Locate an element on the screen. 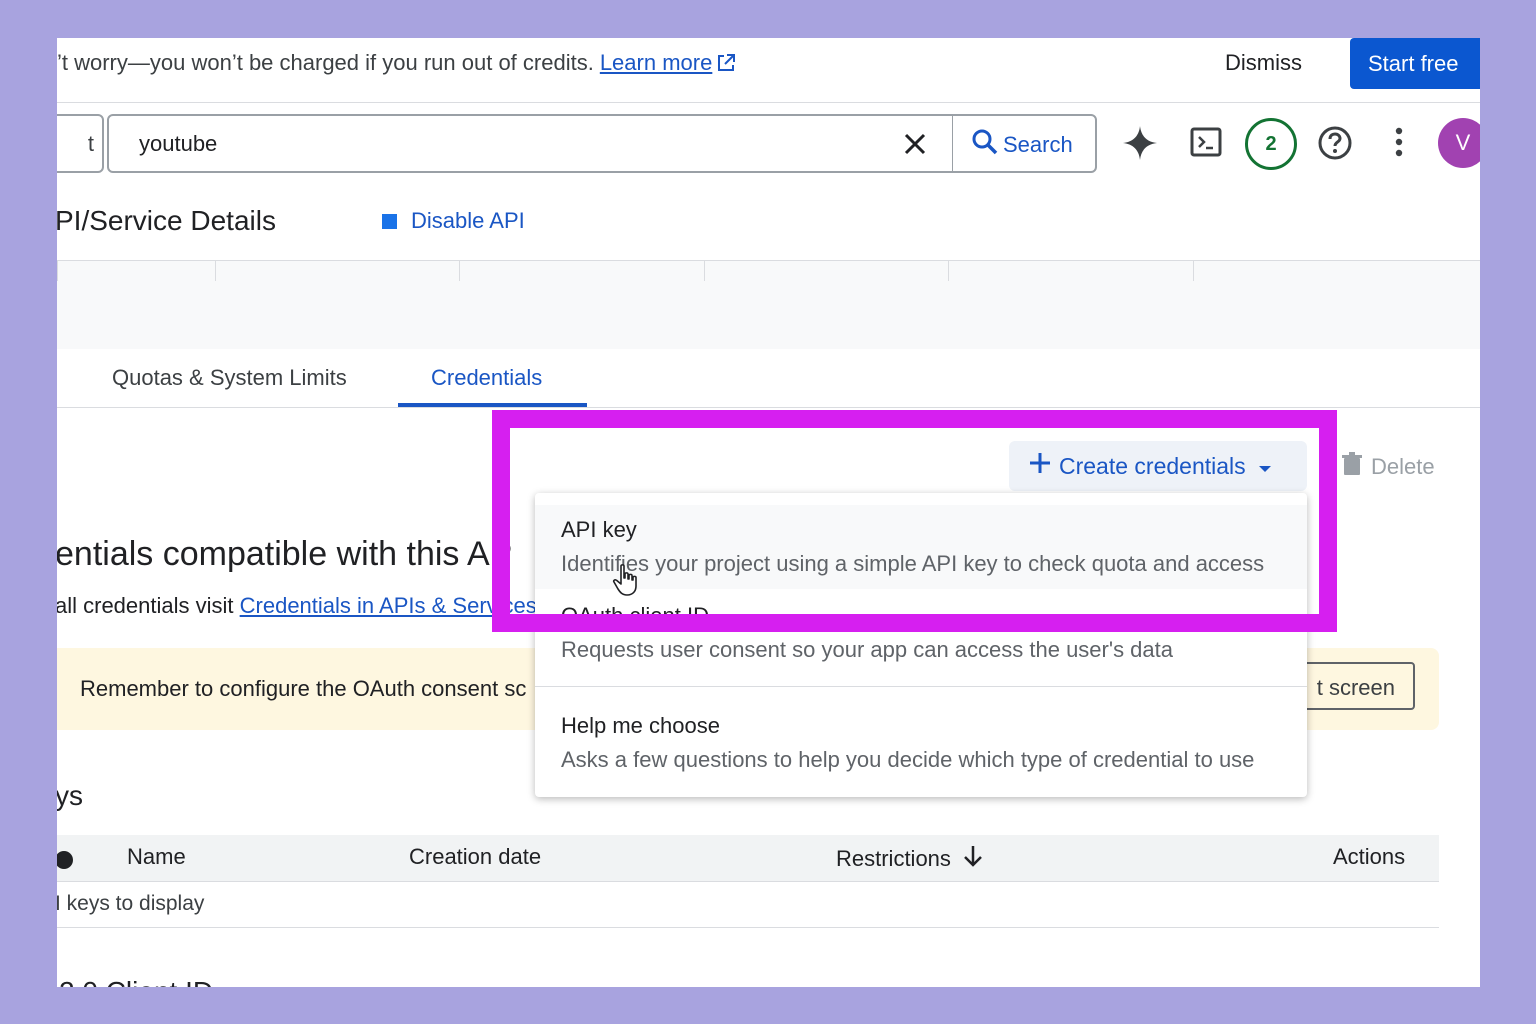 The width and height of the screenshot is (1536, 1024). search-box: youtube Search is located at coordinates (602, 143).